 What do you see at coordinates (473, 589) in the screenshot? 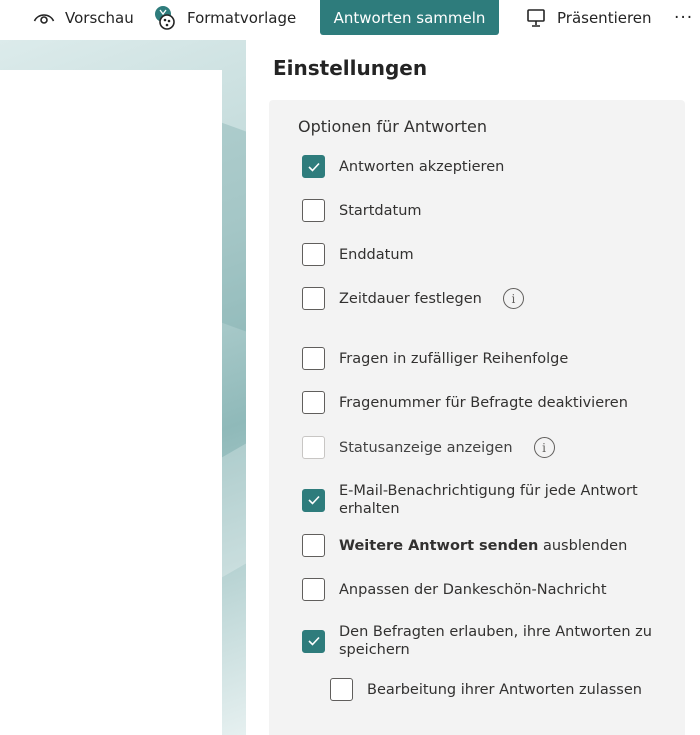
I see `option-label: Anpassen der Dankeschön-Nachricht` at bounding box center [473, 589].